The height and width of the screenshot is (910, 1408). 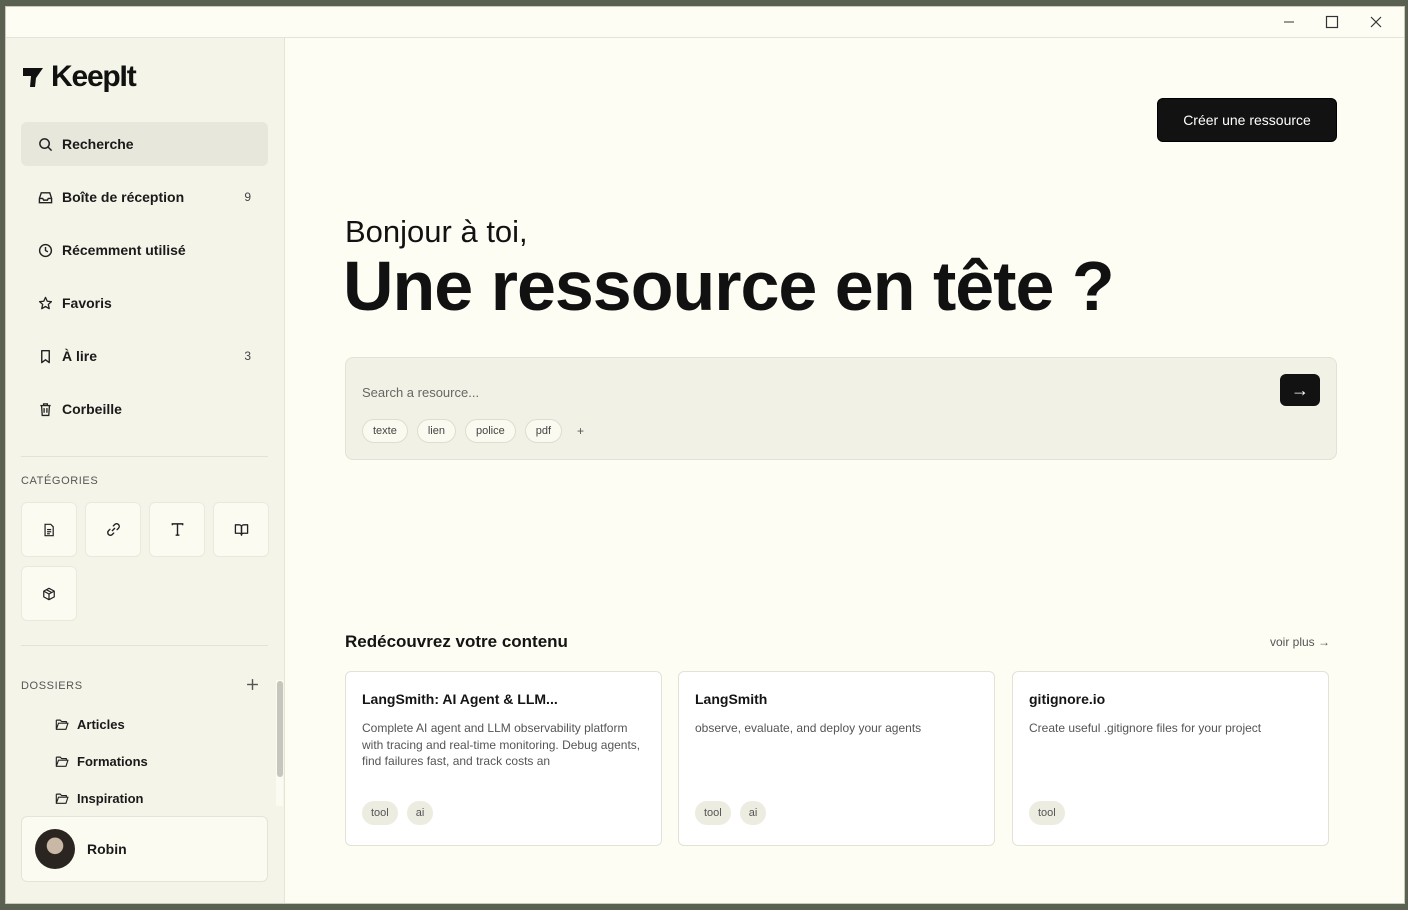 I want to click on nav-label: Récemment utilisé, so click(x=124, y=250).